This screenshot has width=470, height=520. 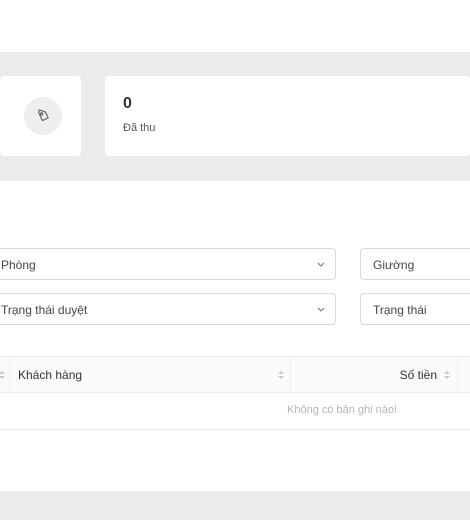 I want to click on room-select: Phòng, so click(x=168, y=264).